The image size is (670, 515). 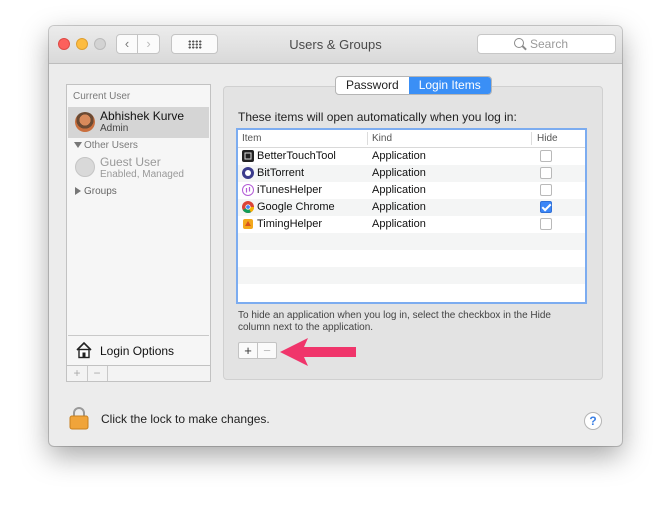 What do you see at coordinates (251, 138) in the screenshot?
I see `column-item: Item` at bounding box center [251, 138].